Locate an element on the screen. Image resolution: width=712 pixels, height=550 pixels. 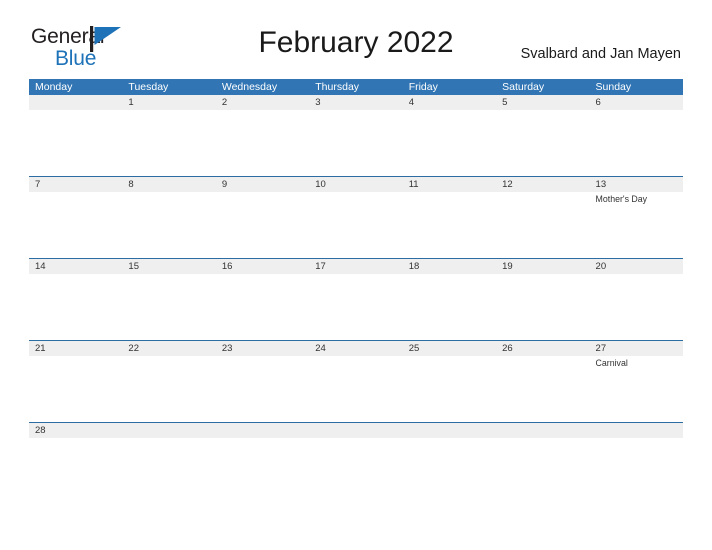
calendar-week-row: 14 15 16 17 18 19 20 is located at coordinates (356, 299).